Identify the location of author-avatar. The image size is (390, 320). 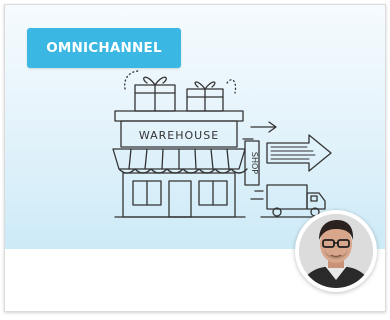
(336, 251).